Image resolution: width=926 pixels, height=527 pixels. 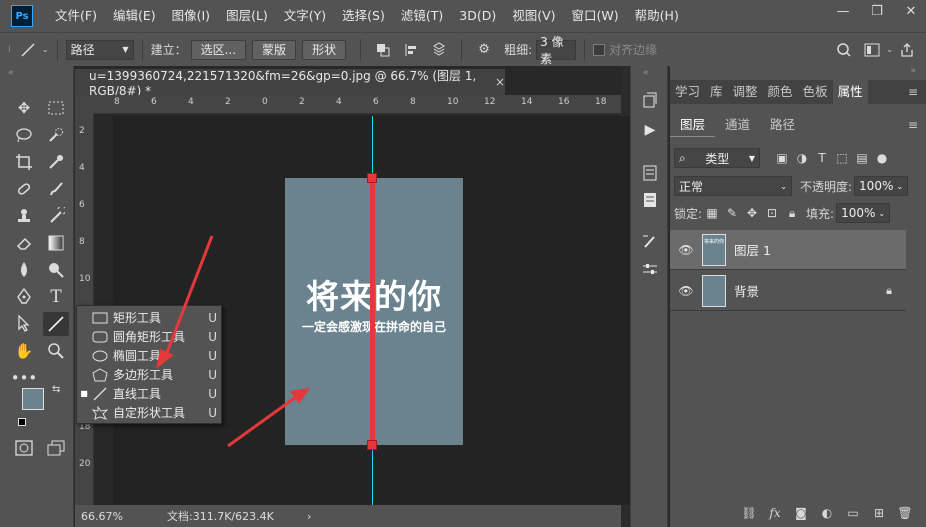 I want to click on tab-color: 颜色, so click(x=780, y=92).